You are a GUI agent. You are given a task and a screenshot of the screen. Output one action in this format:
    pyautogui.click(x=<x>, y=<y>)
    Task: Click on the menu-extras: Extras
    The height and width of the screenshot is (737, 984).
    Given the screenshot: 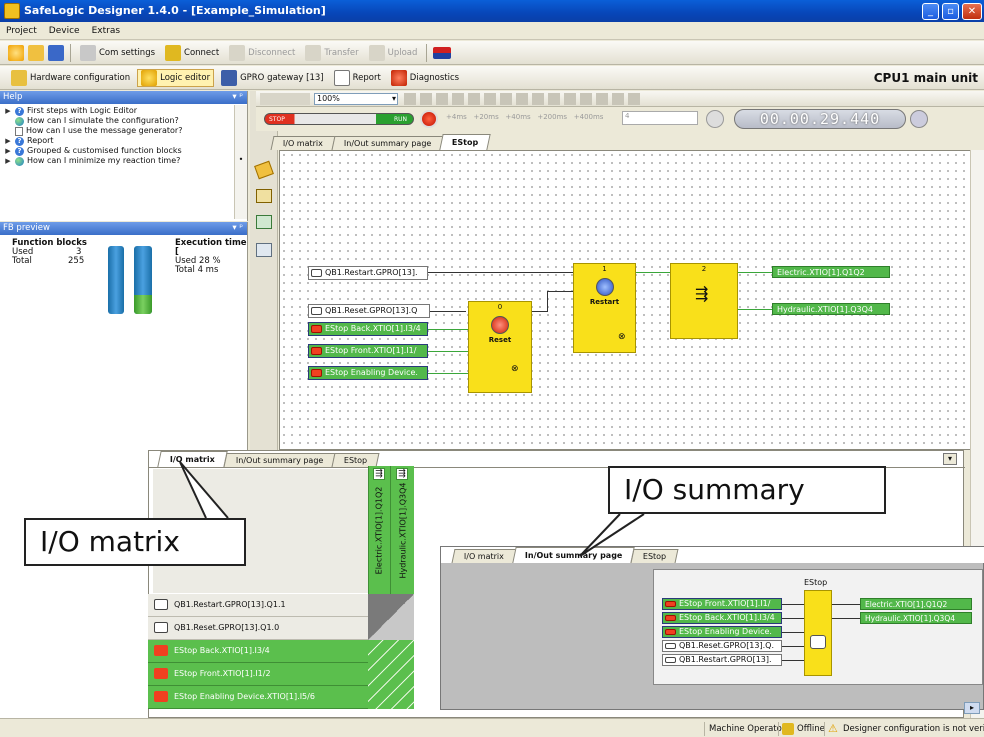 What is the action you would take?
    pyautogui.click(x=106, y=31)
    